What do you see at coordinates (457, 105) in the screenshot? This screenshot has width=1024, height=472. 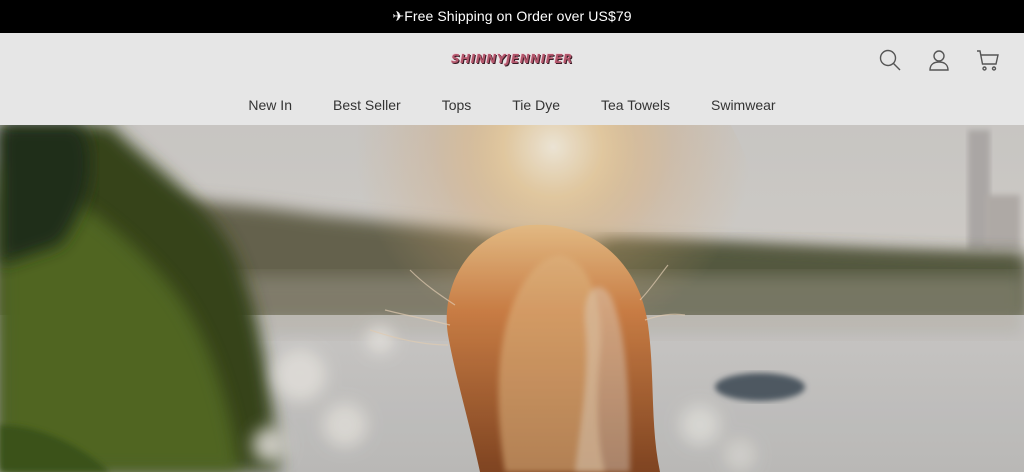 I see `nav-item-tops: Tops` at bounding box center [457, 105].